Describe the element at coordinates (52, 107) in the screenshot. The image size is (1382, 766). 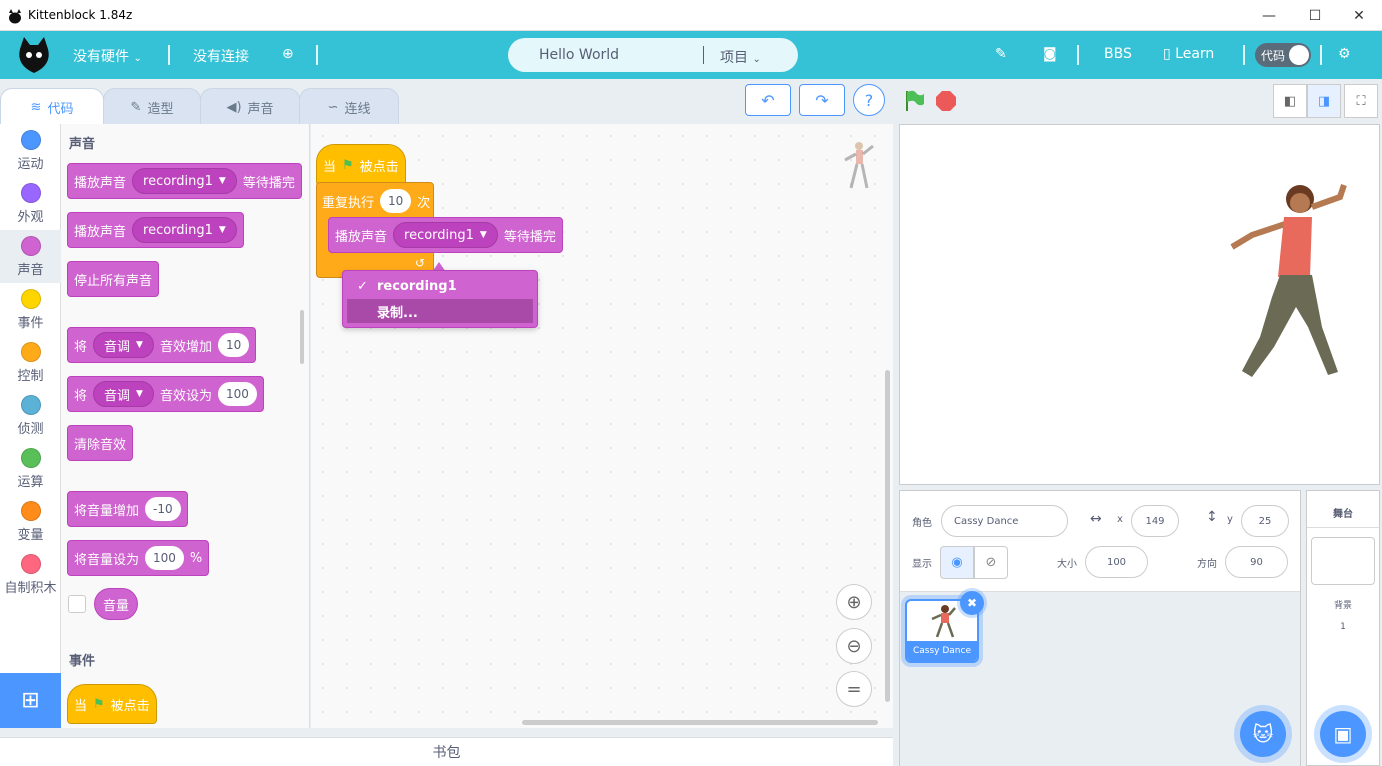
I see `tab-code: ≋ 代码` at that location.